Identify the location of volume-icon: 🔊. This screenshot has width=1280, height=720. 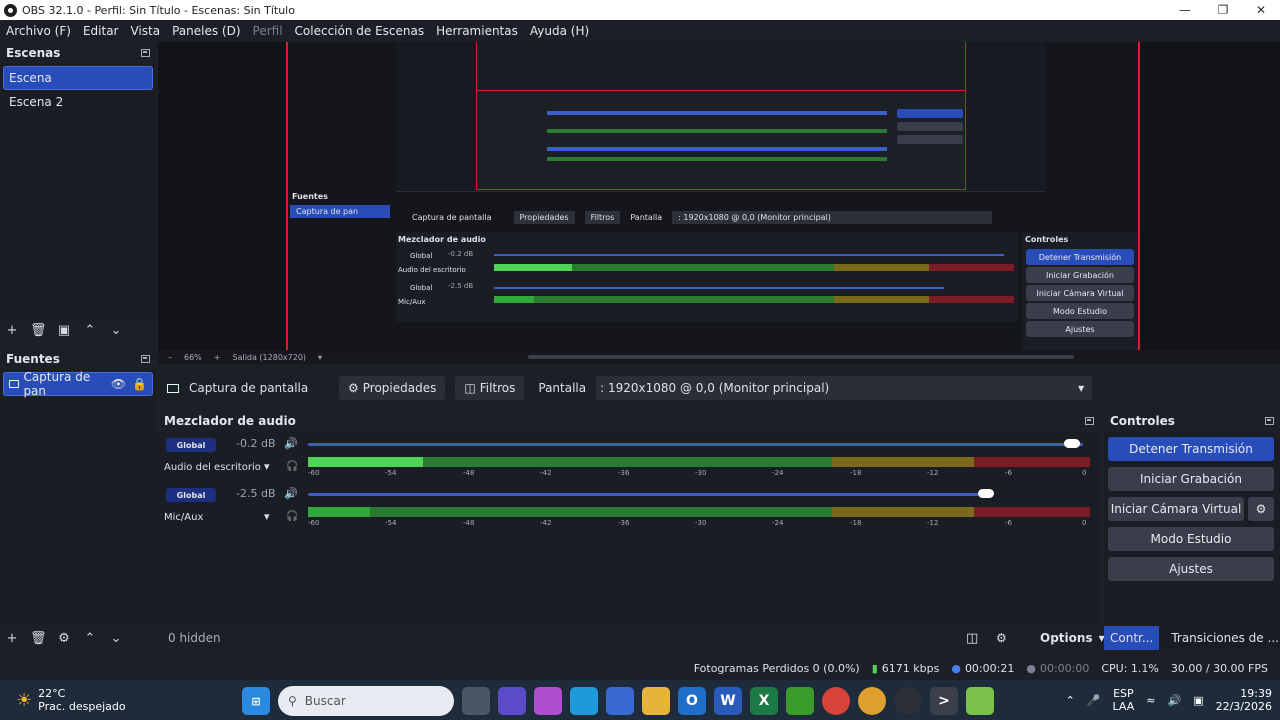
(1174, 700).